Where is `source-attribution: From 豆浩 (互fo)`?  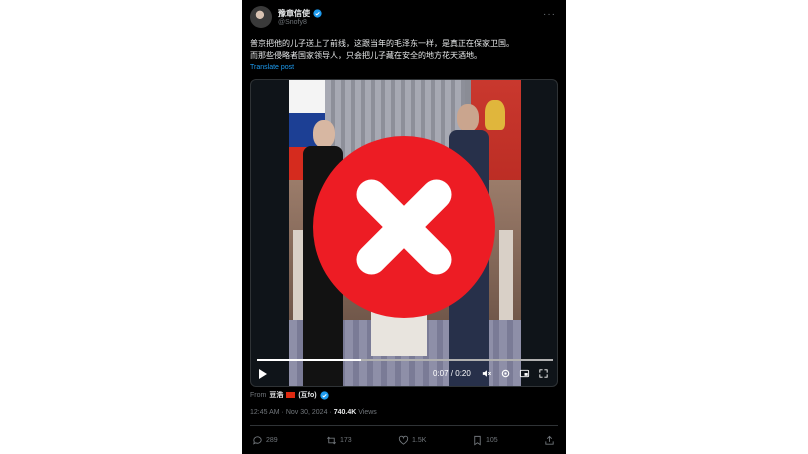 source-attribution: From 豆浩 (互fo) is located at coordinates (289, 395).